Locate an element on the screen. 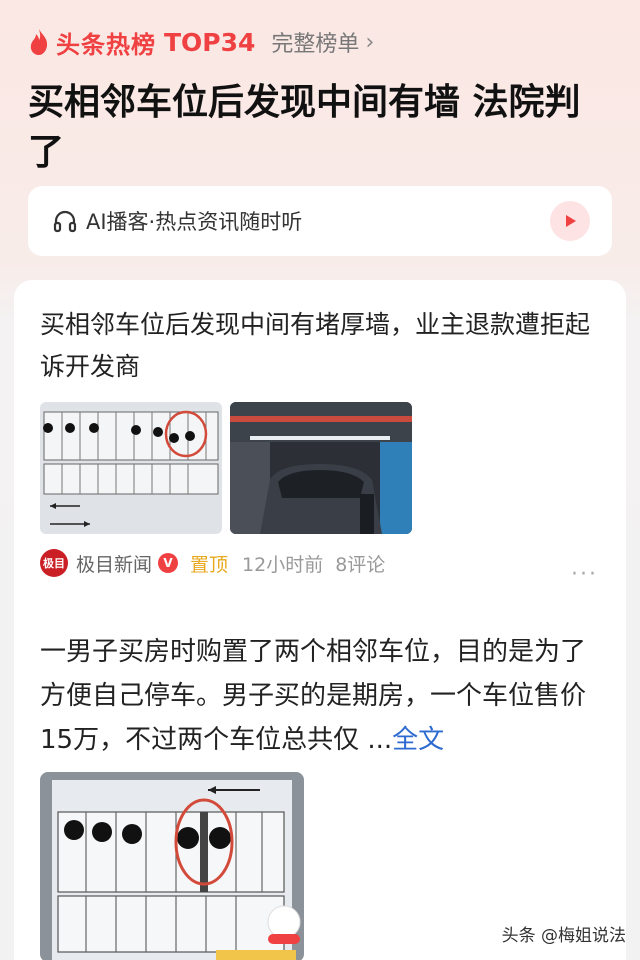  play-button is located at coordinates (570, 221).